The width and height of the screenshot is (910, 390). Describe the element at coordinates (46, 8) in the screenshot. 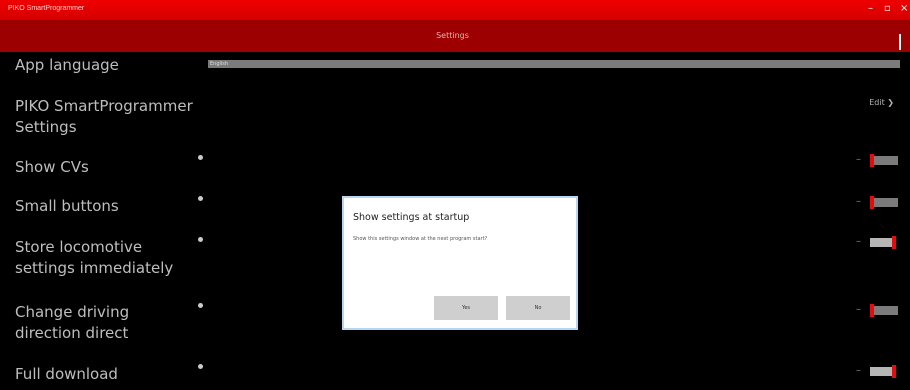

I see `window-title: PIKO SmartProgrammer` at that location.